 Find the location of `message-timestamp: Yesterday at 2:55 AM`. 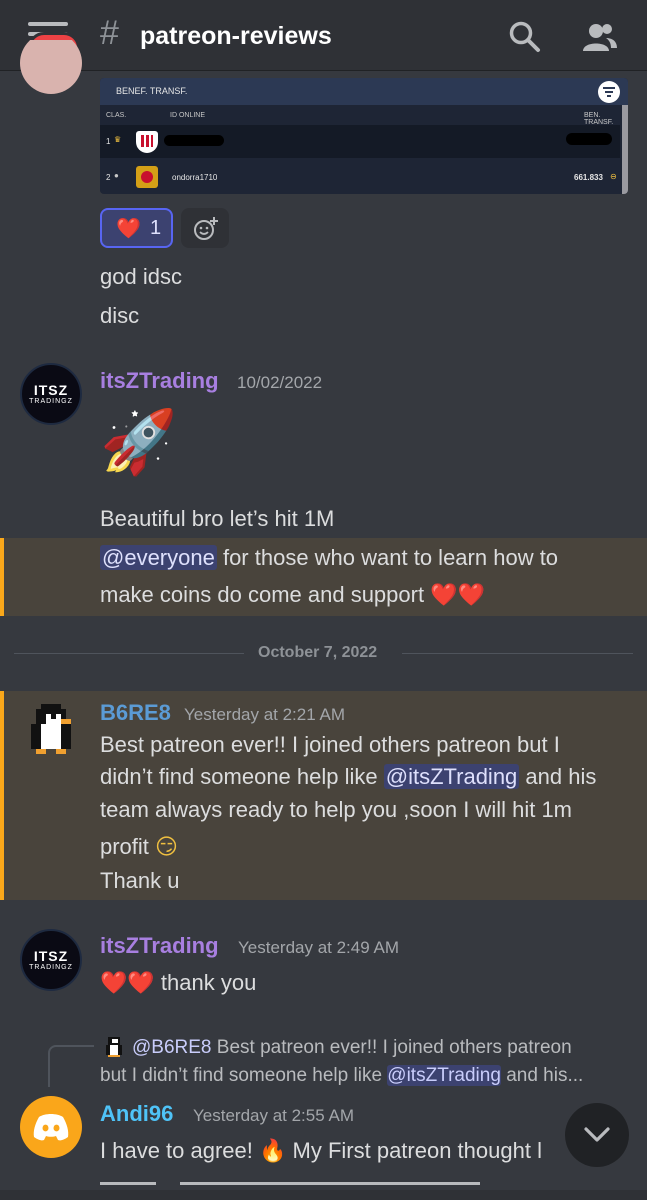

message-timestamp: Yesterday at 2:55 AM is located at coordinates (273, 1115).